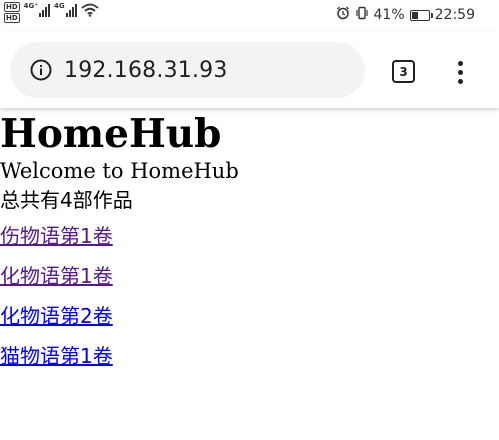 The height and width of the screenshot is (440, 499). Describe the element at coordinates (362, 15) in the screenshot. I see `vibrate-icon` at that location.